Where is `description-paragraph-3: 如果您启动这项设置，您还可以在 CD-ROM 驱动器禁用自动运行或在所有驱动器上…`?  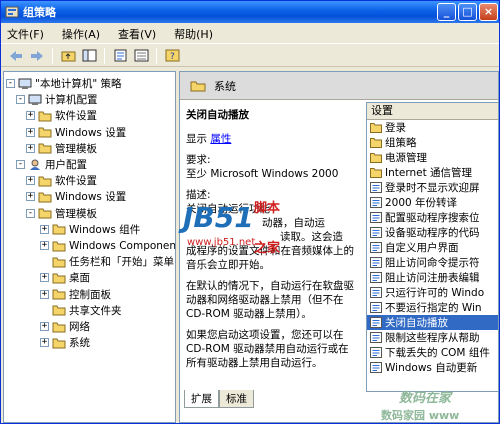 description-paragraph-3: 如果您启动这项设置，您还可以在 CD-ROM 驱动器禁用自动运行或在所有驱动器上… is located at coordinates (267, 349).